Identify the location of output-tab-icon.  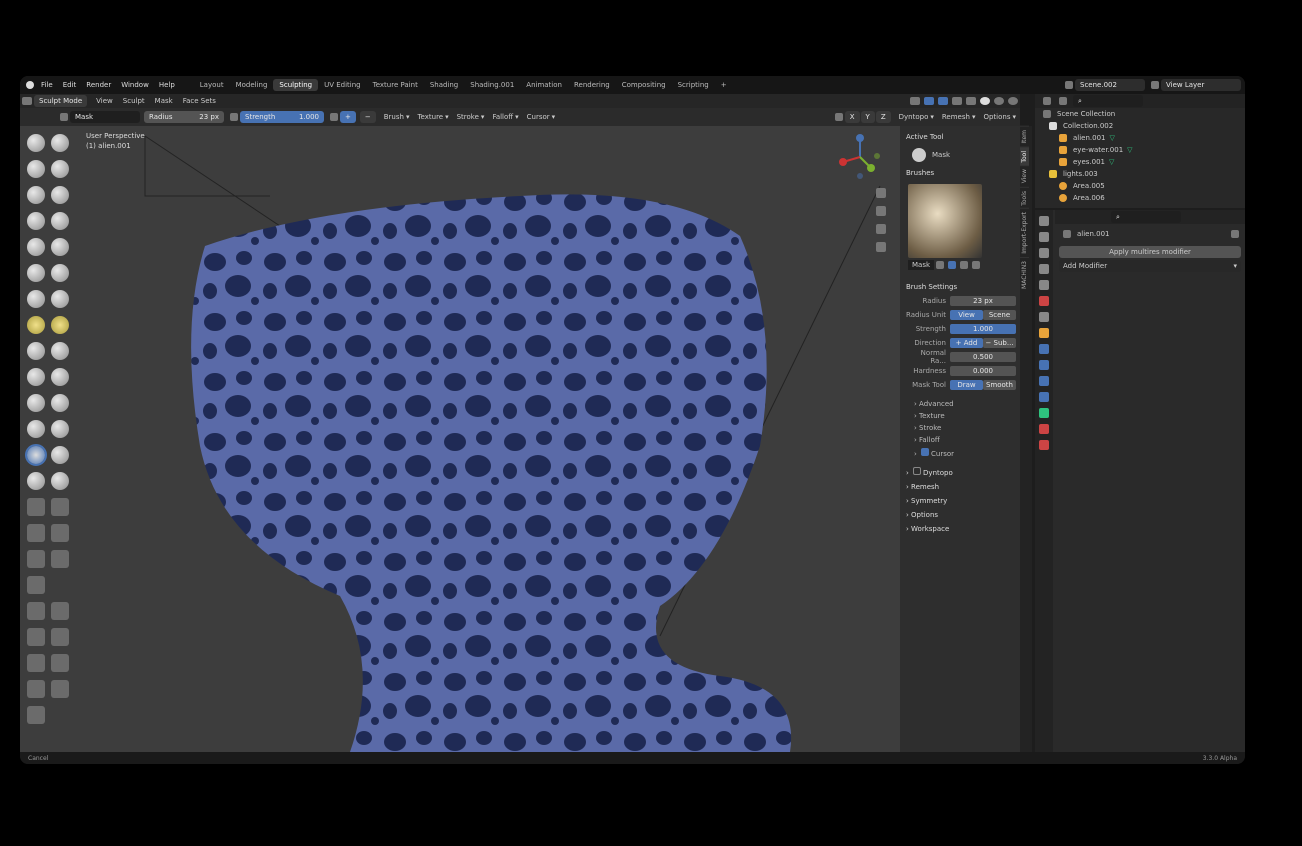
(1044, 253).